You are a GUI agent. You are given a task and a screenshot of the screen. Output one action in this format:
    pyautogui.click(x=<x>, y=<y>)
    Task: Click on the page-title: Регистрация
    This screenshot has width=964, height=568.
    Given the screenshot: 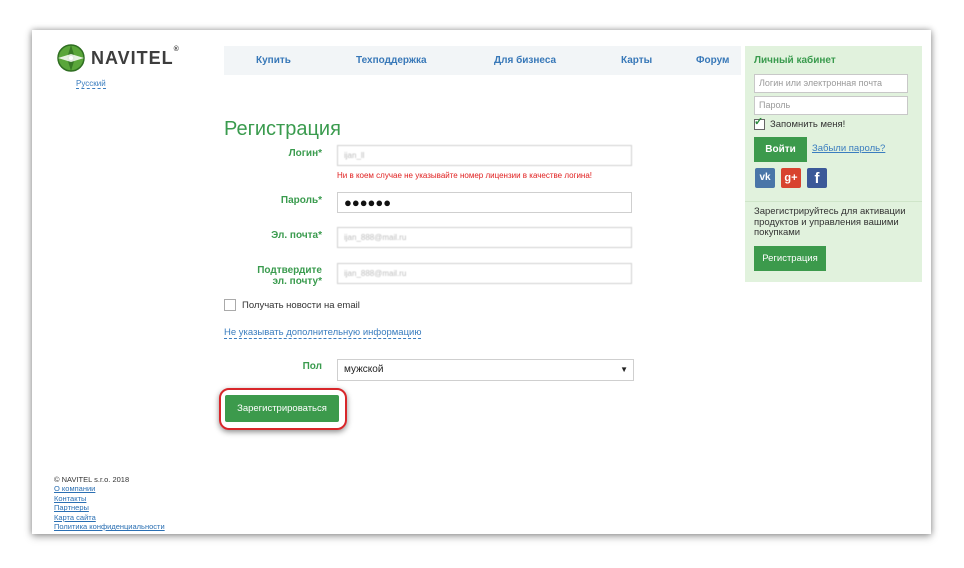 What is the action you would take?
    pyautogui.click(x=282, y=129)
    